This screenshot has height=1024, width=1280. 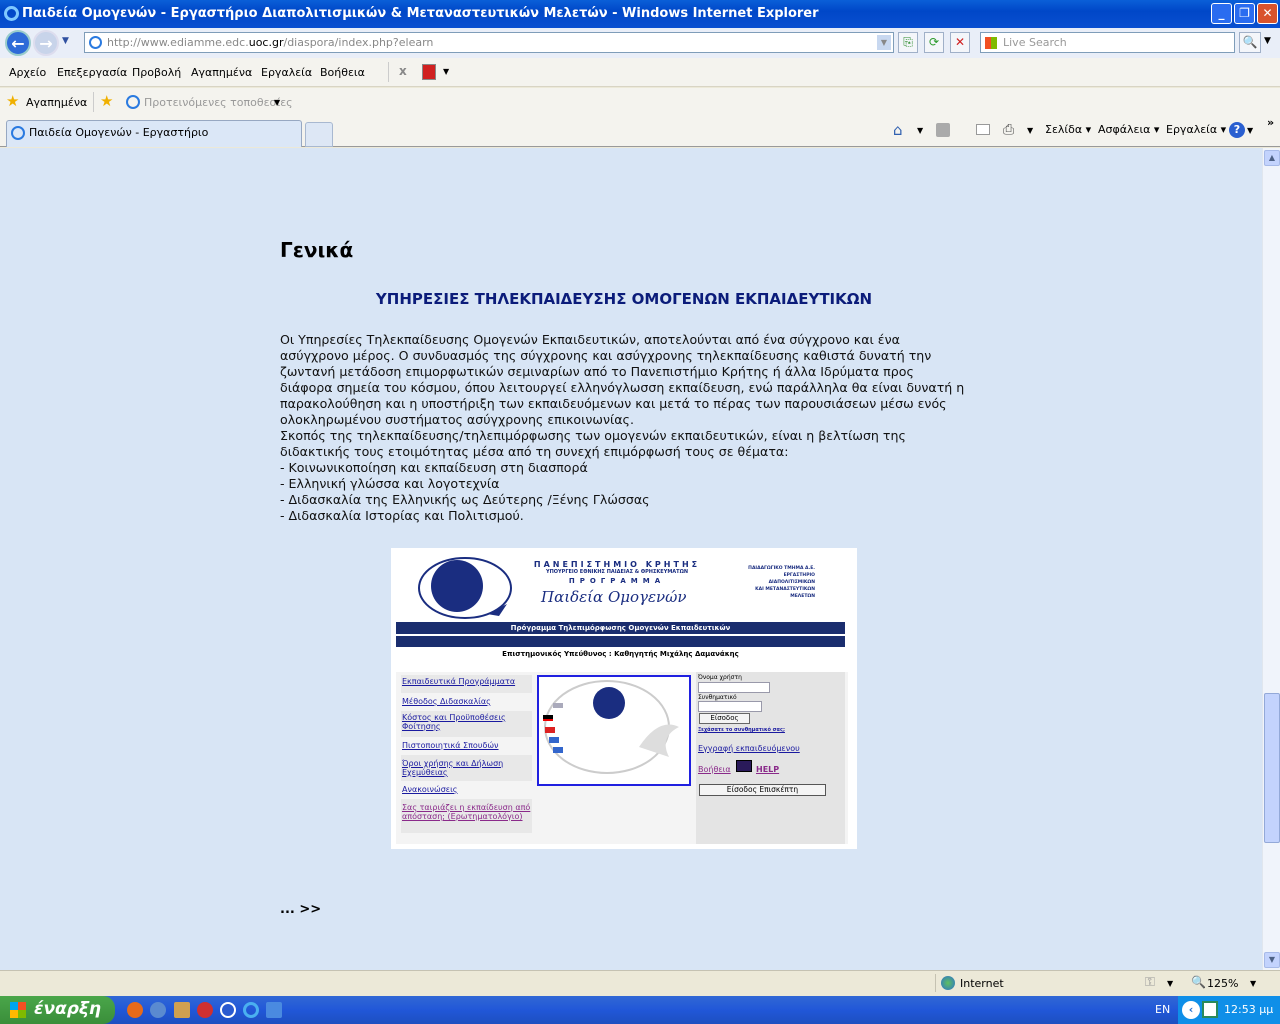 What do you see at coordinates (205, 1010) in the screenshot?
I see `app-icon` at bounding box center [205, 1010].